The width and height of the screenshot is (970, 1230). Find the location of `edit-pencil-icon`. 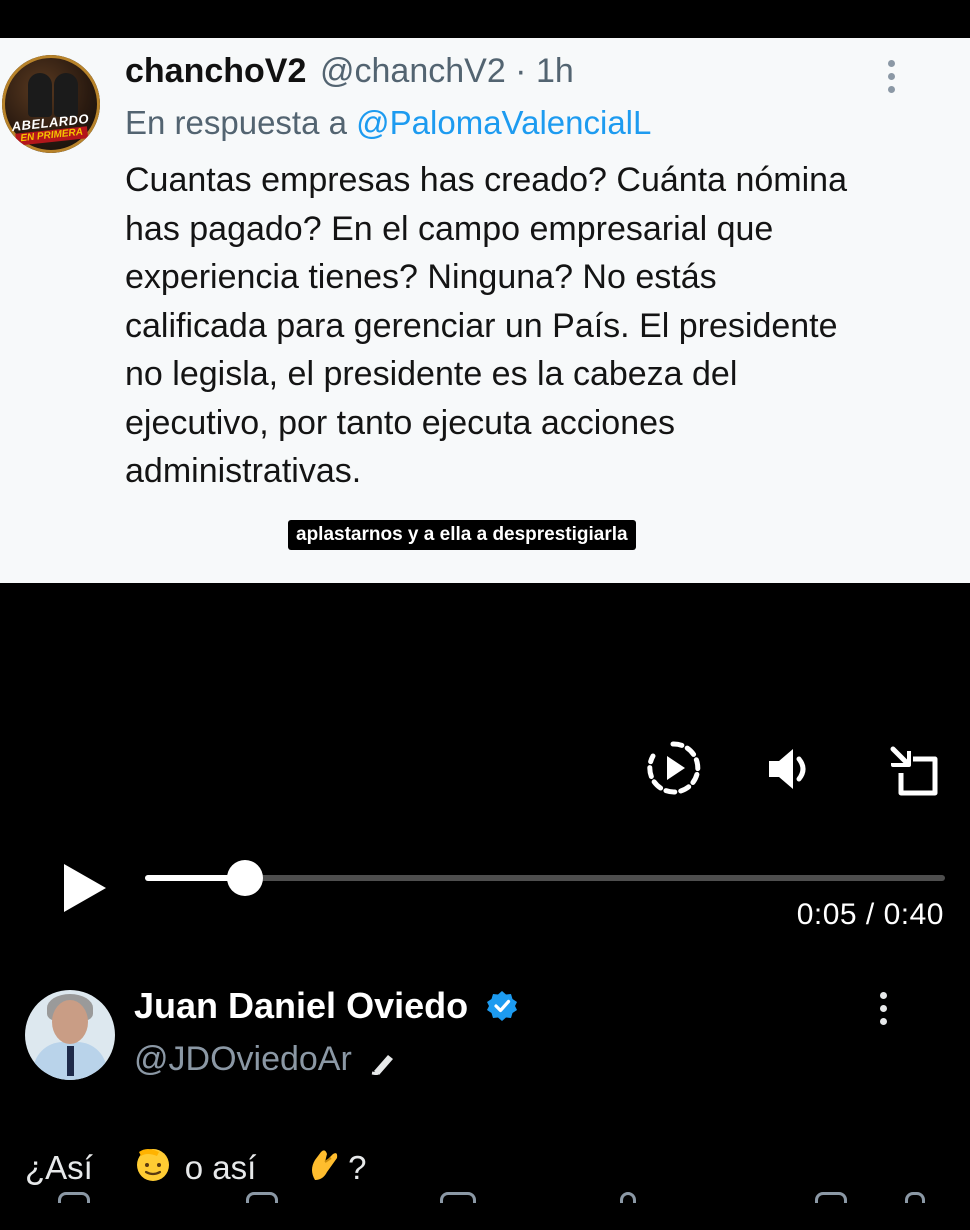

edit-pencil-icon is located at coordinates (385, 1064).